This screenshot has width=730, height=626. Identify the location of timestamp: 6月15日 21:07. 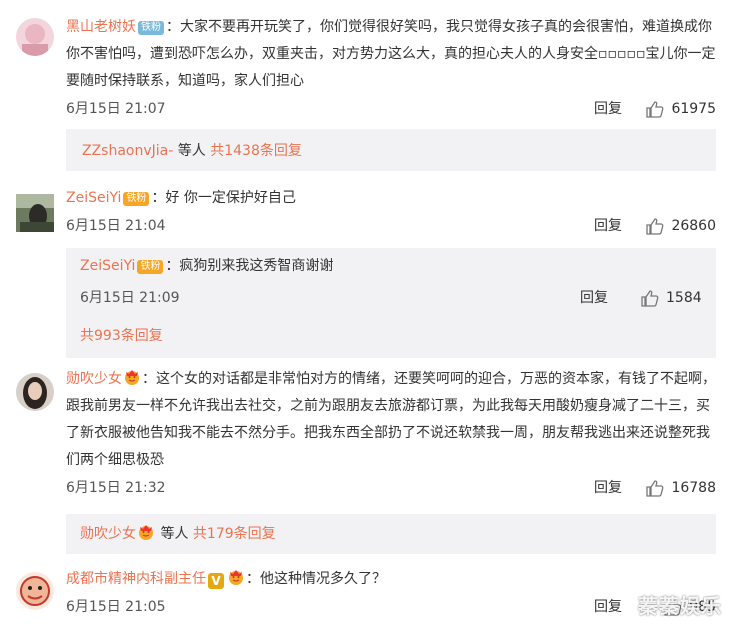
(116, 109).